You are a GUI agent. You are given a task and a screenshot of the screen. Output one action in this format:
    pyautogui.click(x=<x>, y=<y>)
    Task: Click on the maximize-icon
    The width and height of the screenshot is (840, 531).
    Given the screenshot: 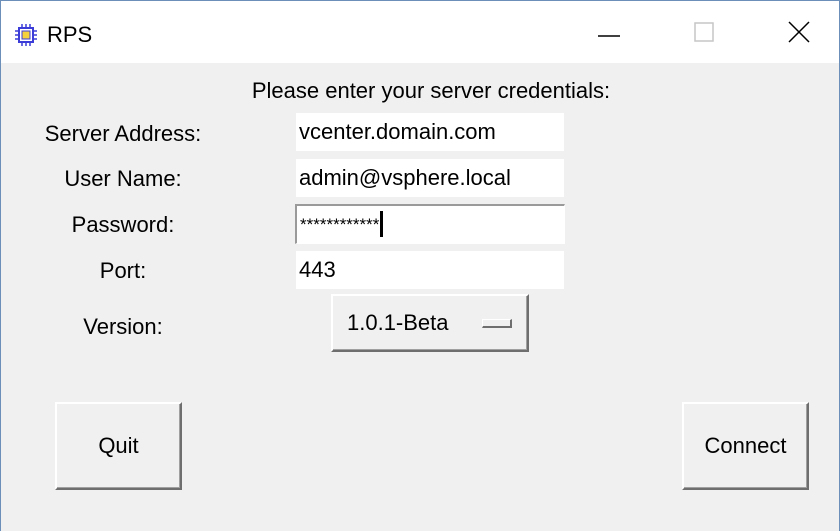 What is the action you would take?
    pyautogui.click(x=704, y=32)
    